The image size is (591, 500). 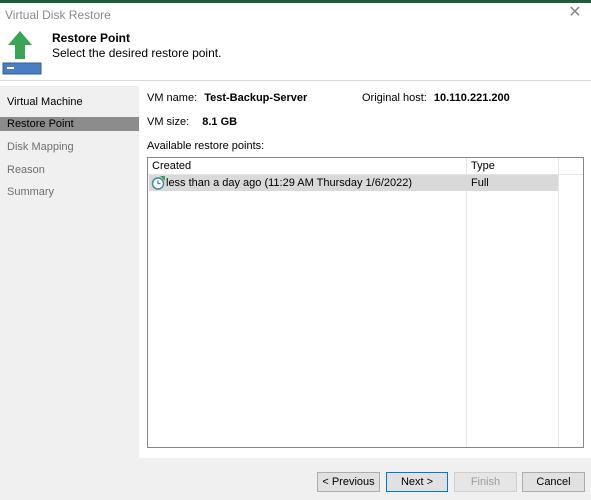 What do you see at coordinates (394, 98) in the screenshot?
I see `original-host-label: Original host:` at bounding box center [394, 98].